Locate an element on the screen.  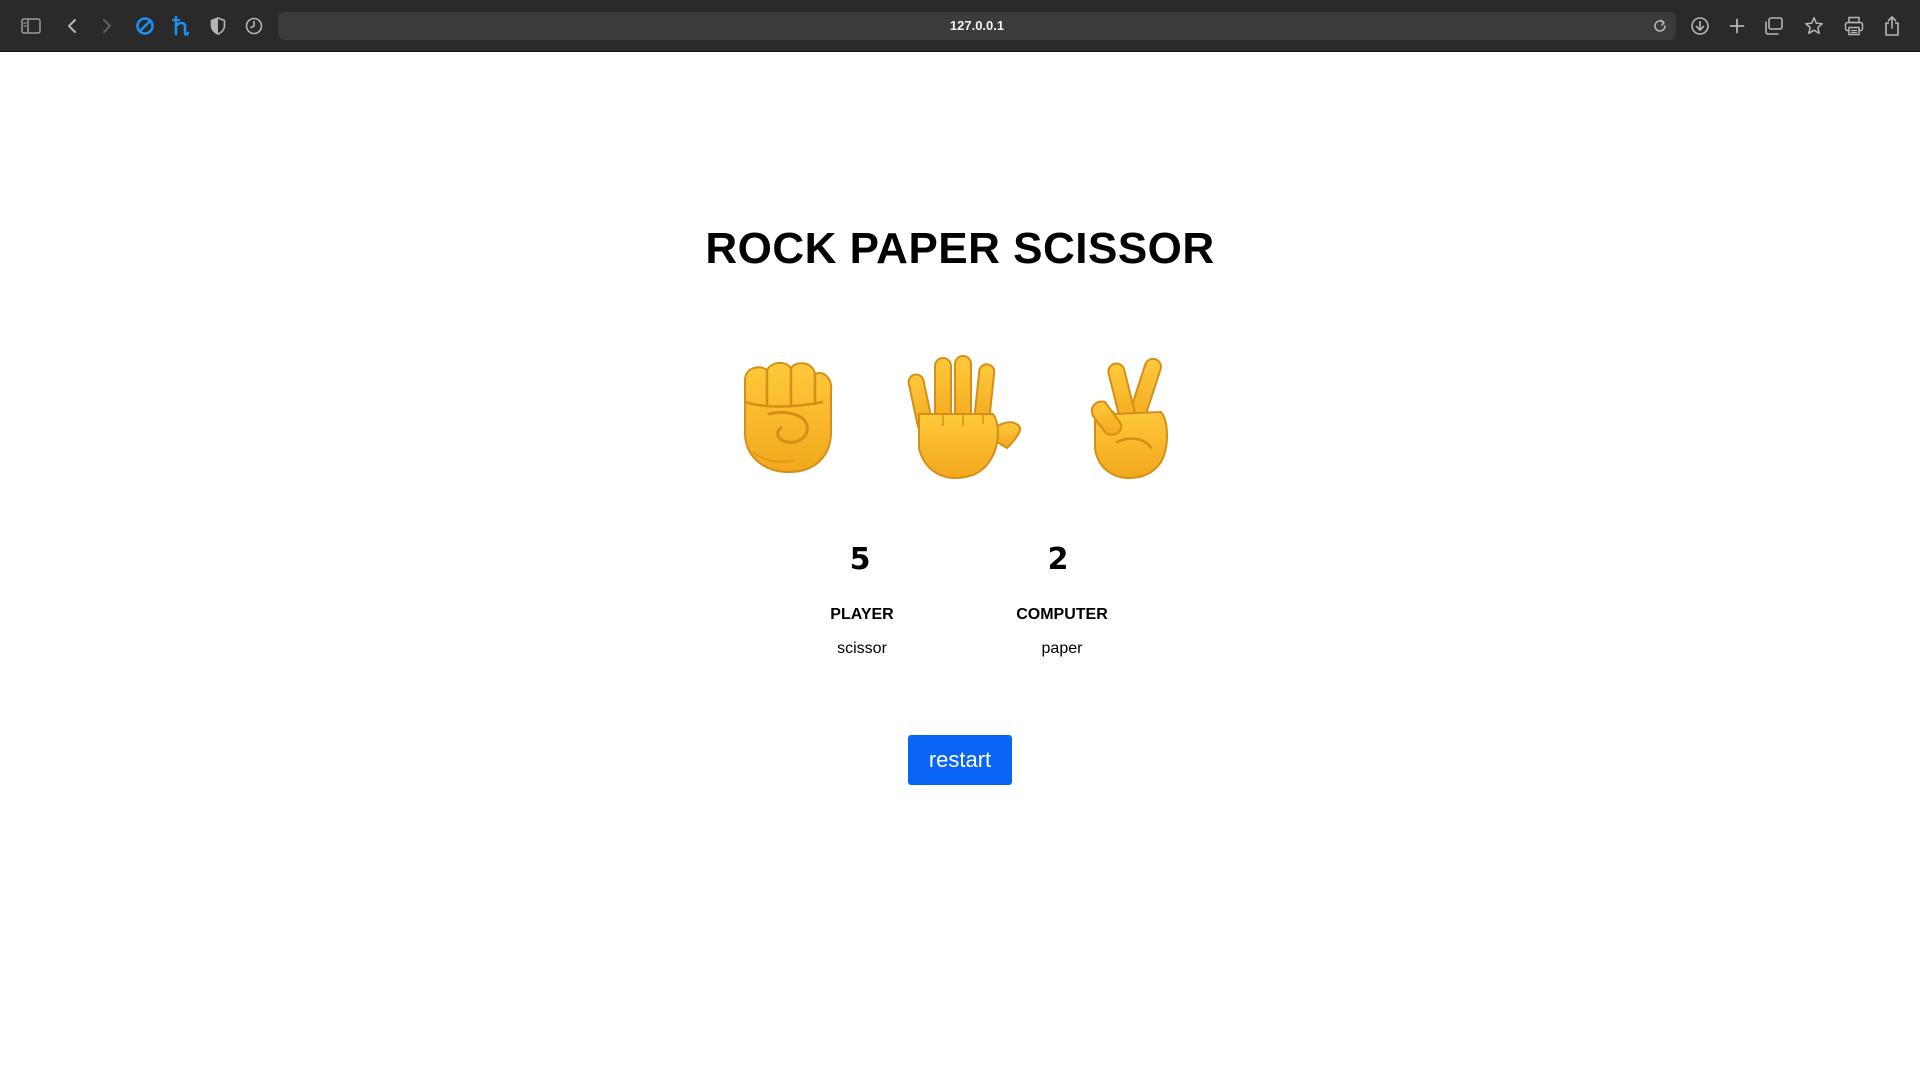
computer-choice: paper is located at coordinates (1062, 648).